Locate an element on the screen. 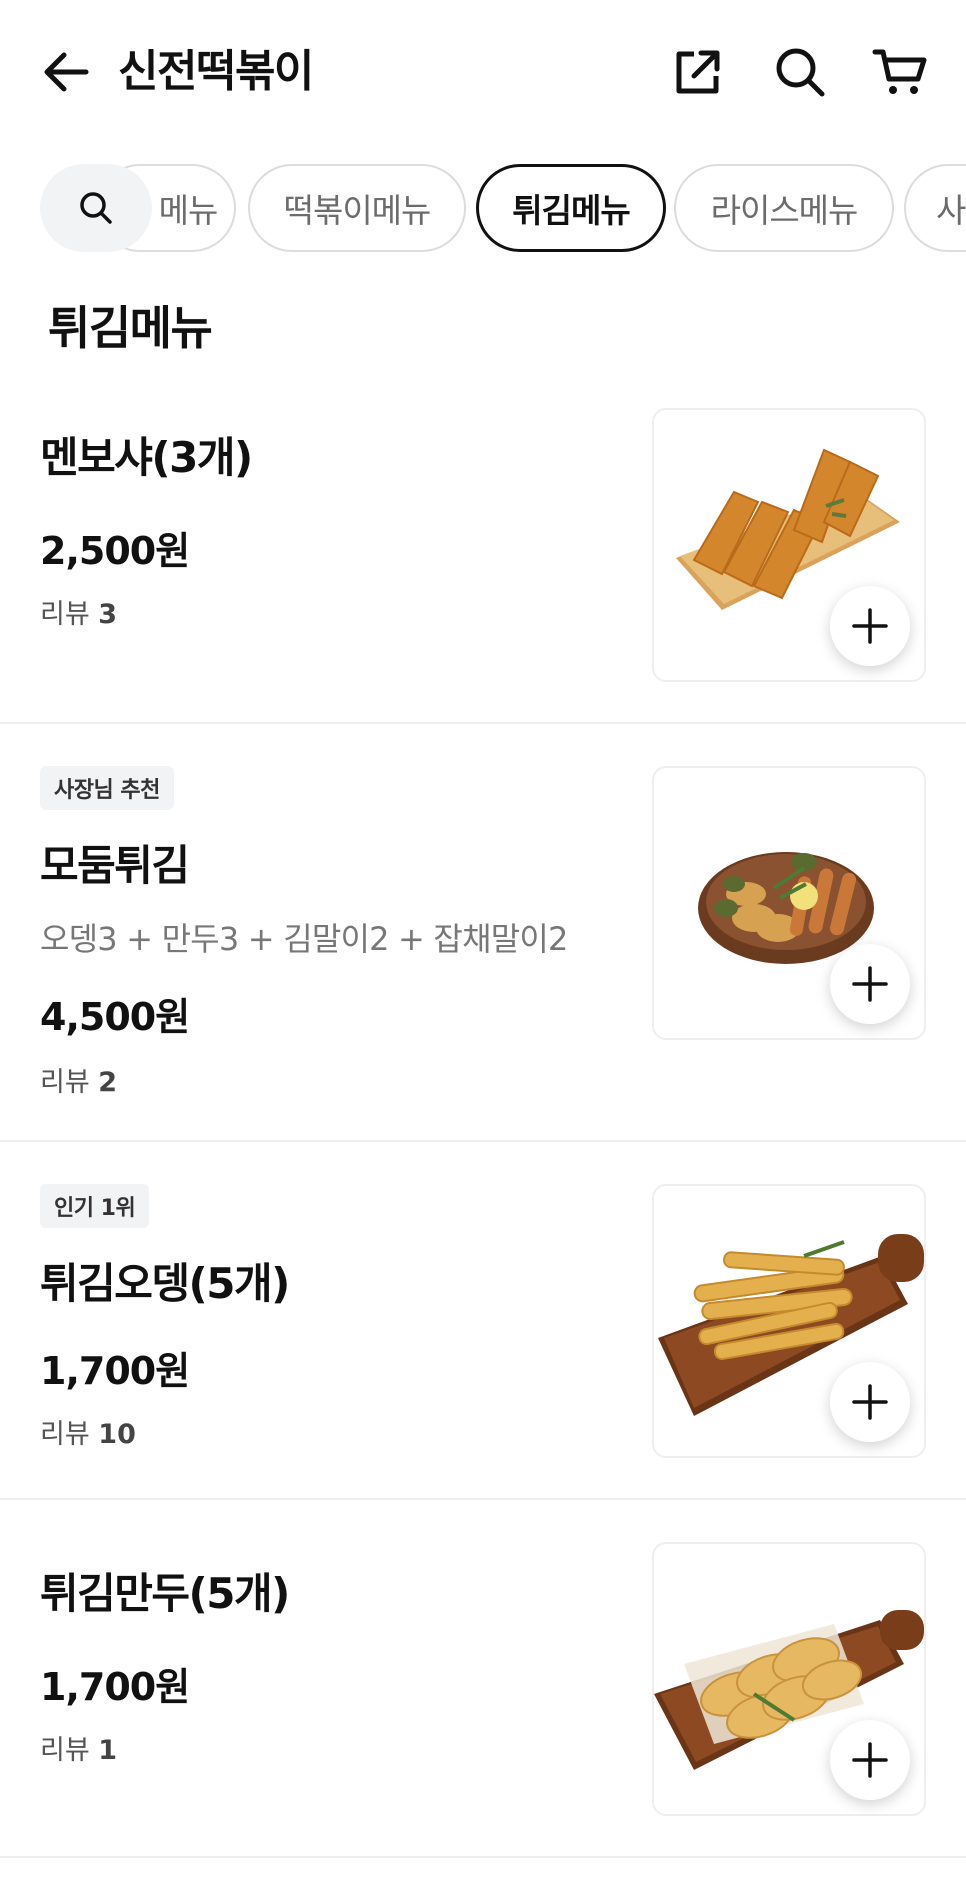  review-count: 2 is located at coordinates (108, 1082).